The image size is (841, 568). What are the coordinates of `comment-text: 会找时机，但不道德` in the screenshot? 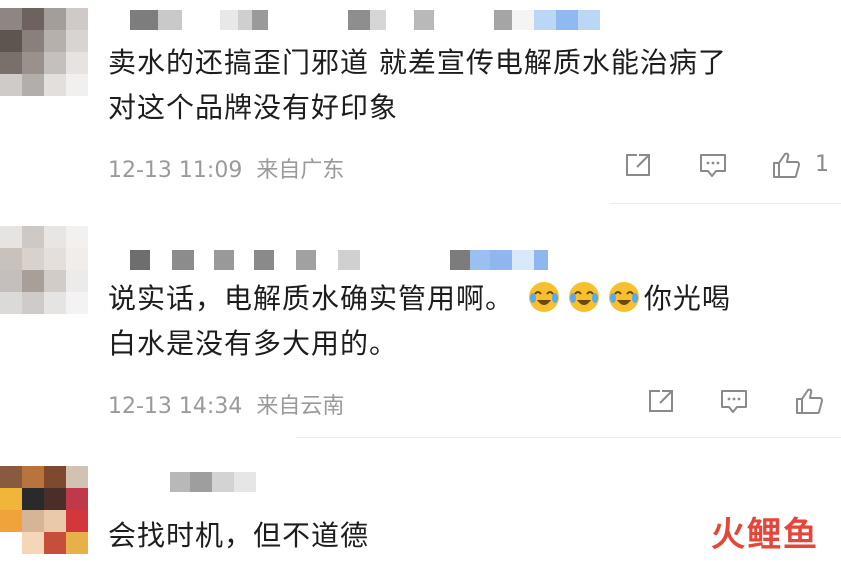 It's located at (238, 535).